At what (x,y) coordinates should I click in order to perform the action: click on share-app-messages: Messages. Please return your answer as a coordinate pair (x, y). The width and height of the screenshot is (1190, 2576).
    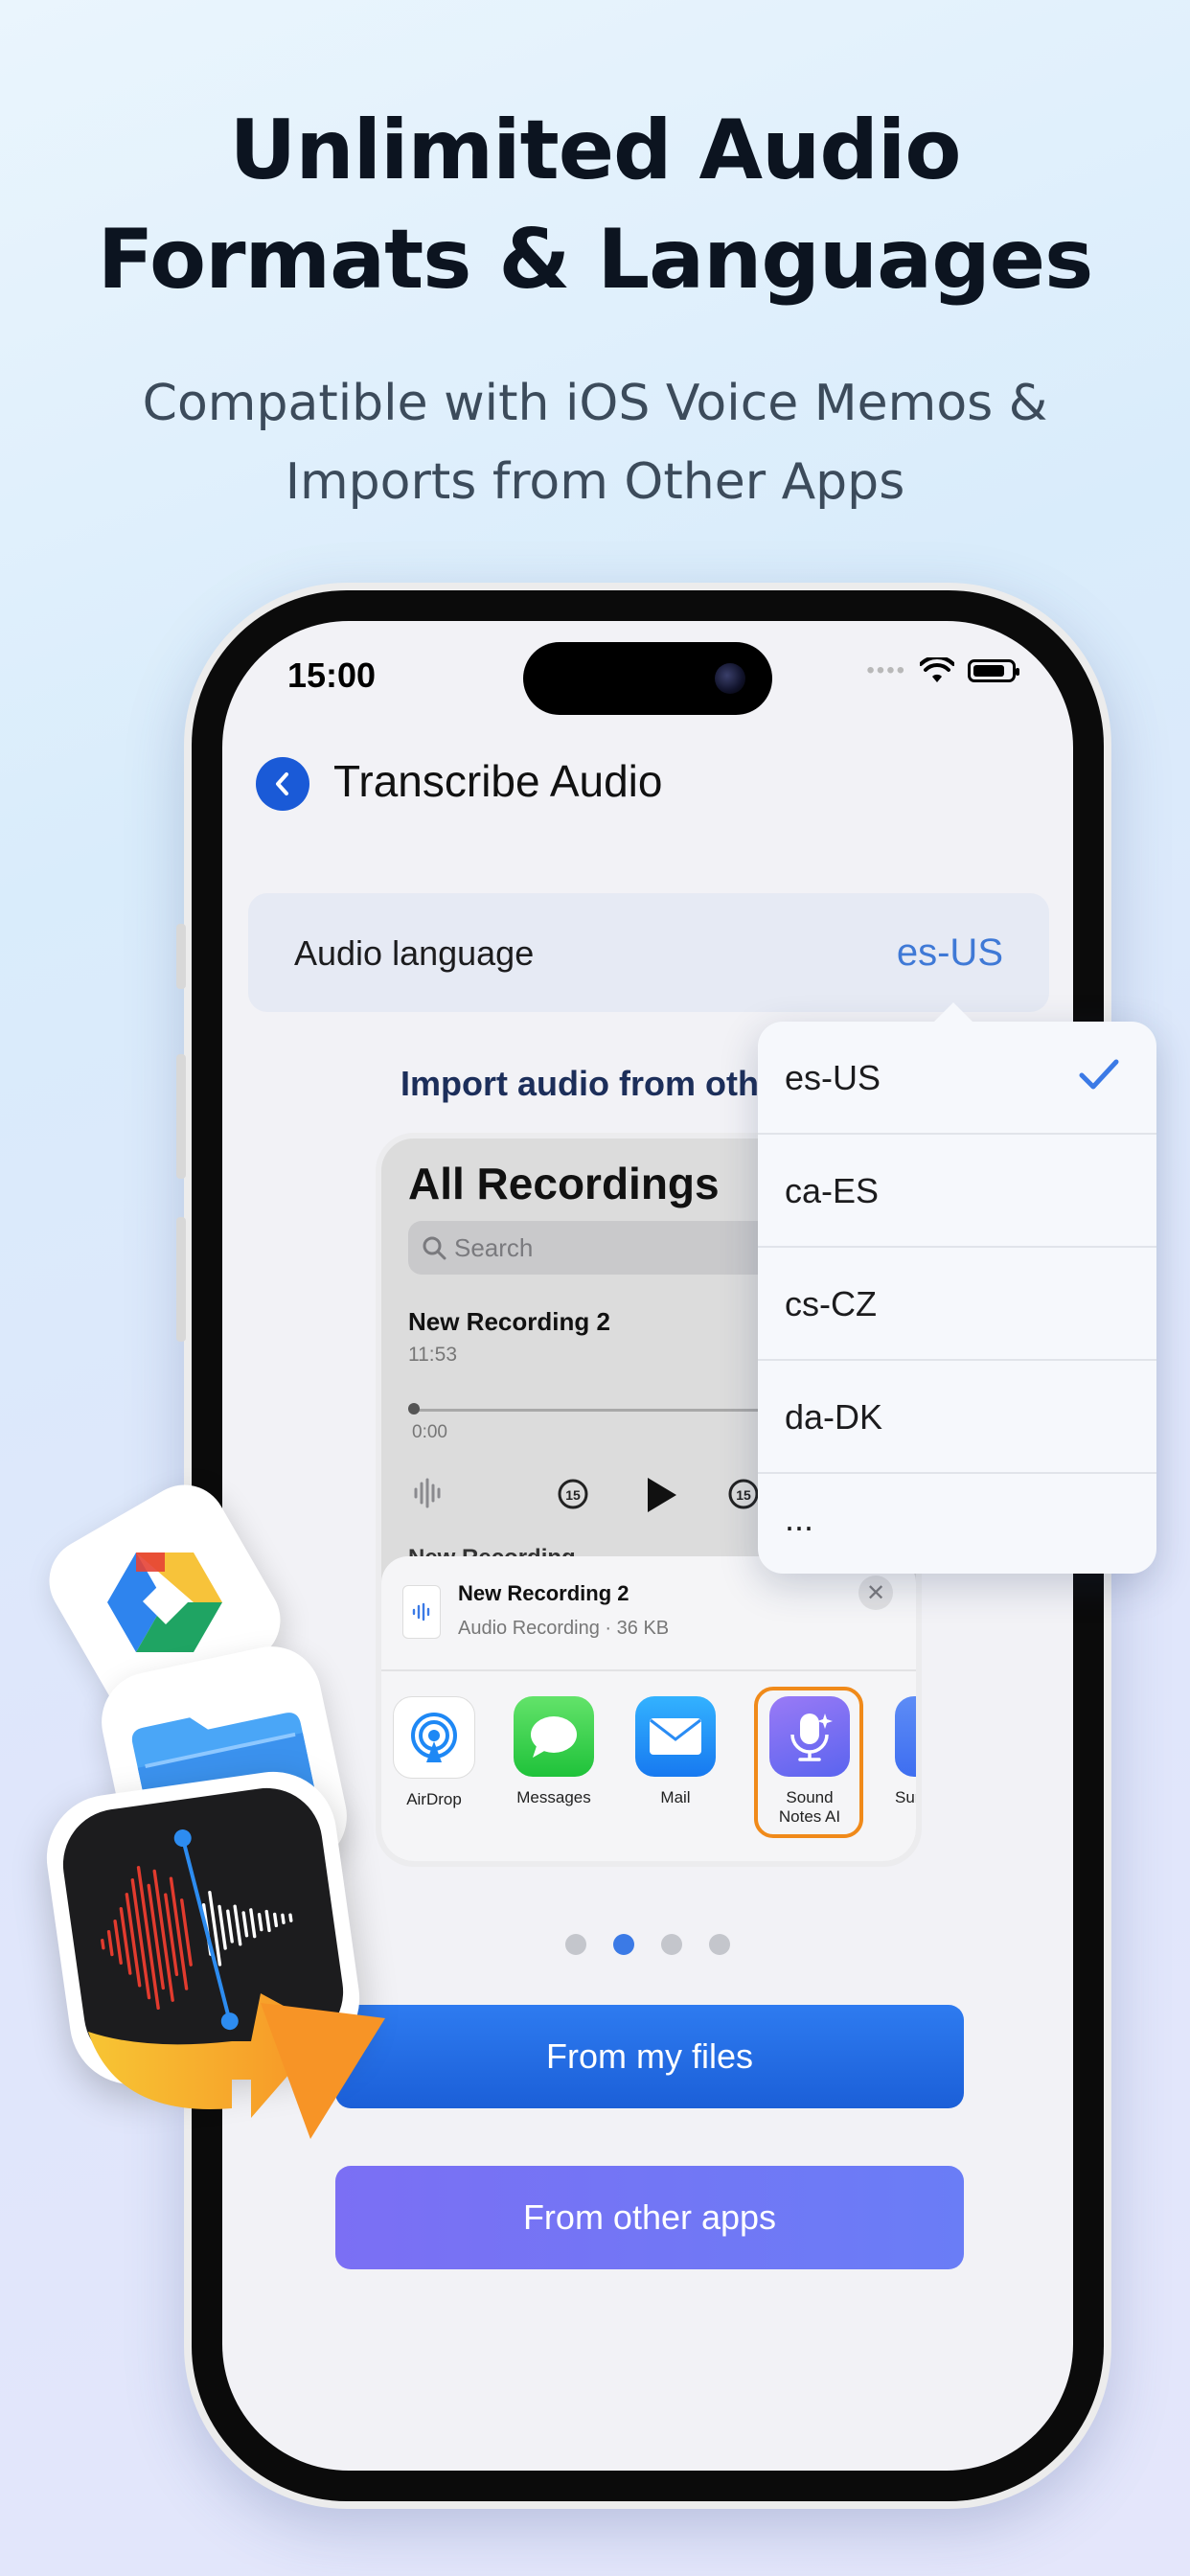
    Looking at the image, I should click on (554, 1751).